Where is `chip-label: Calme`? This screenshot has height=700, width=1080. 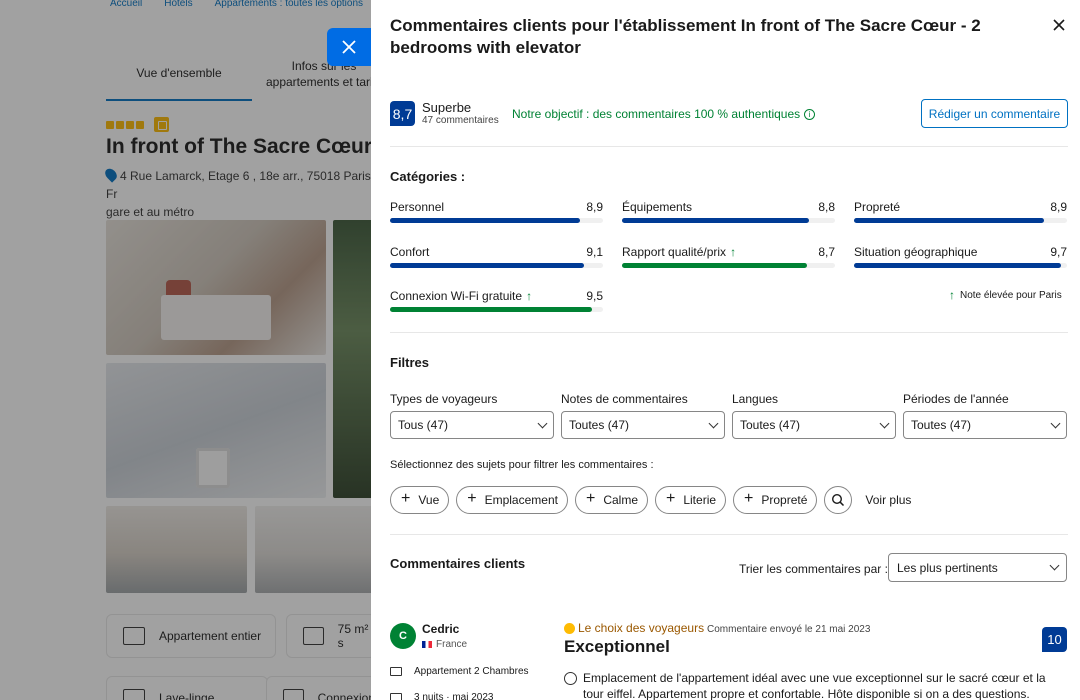
chip-label: Calme is located at coordinates (620, 500).